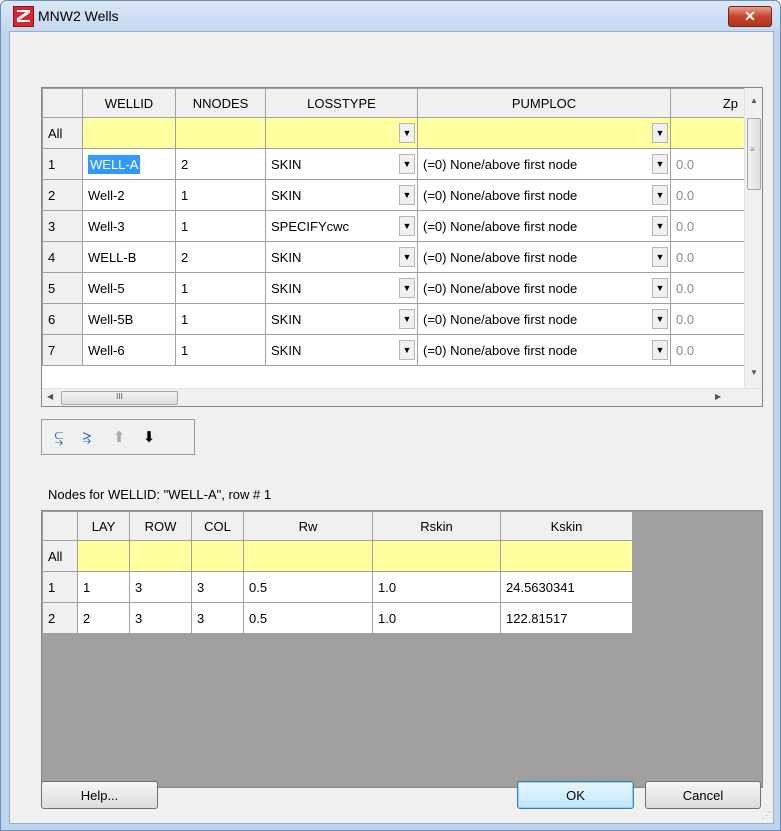  What do you see at coordinates (754, 372) in the screenshot?
I see `scroll-down-icon: ▼` at bounding box center [754, 372].